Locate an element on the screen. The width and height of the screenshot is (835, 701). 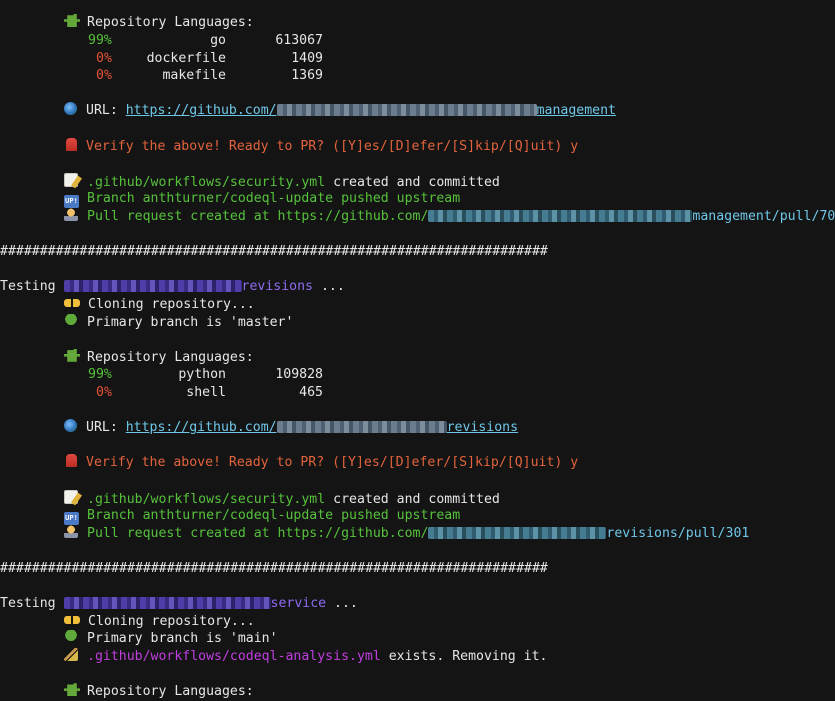
workflow-file: .github/workflows/codeql-analysis.yml is located at coordinates (234, 656).